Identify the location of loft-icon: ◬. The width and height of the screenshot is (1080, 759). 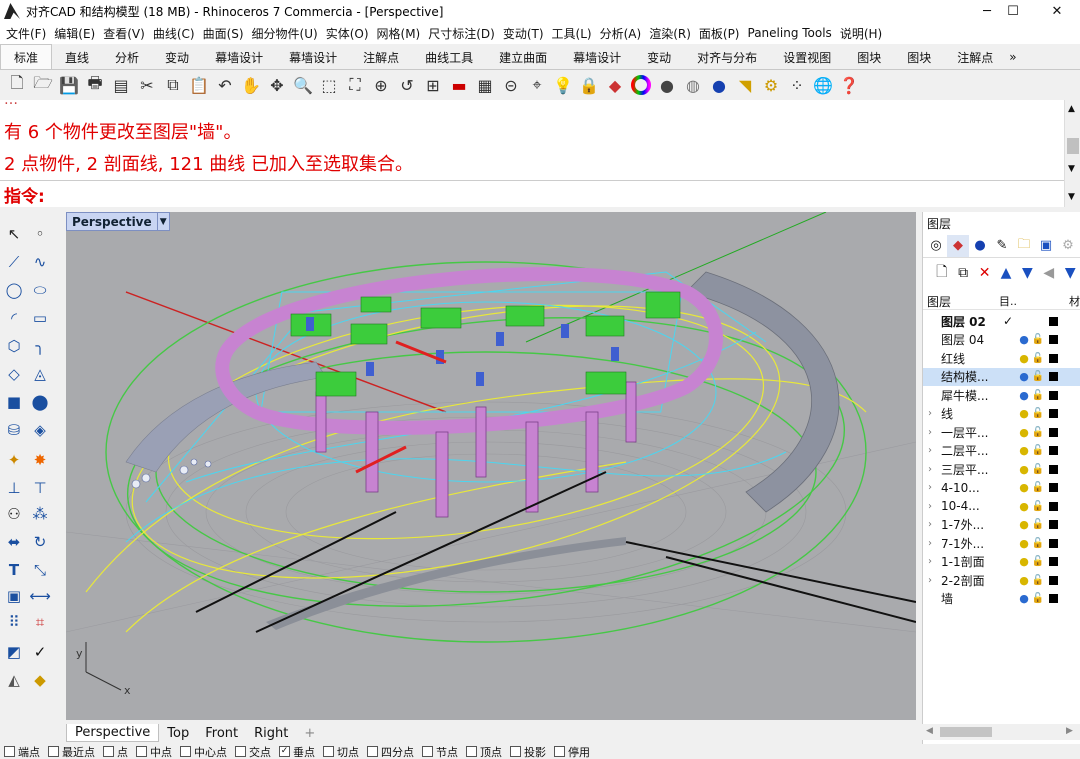
(40, 374).